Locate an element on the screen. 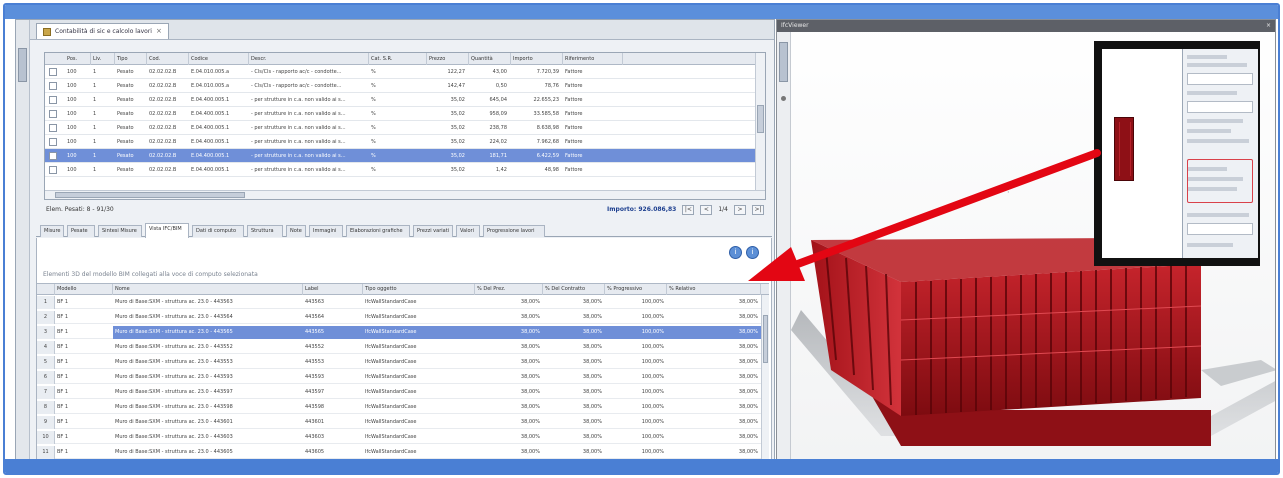  table-cell: Pesato is located at coordinates (125, 100).